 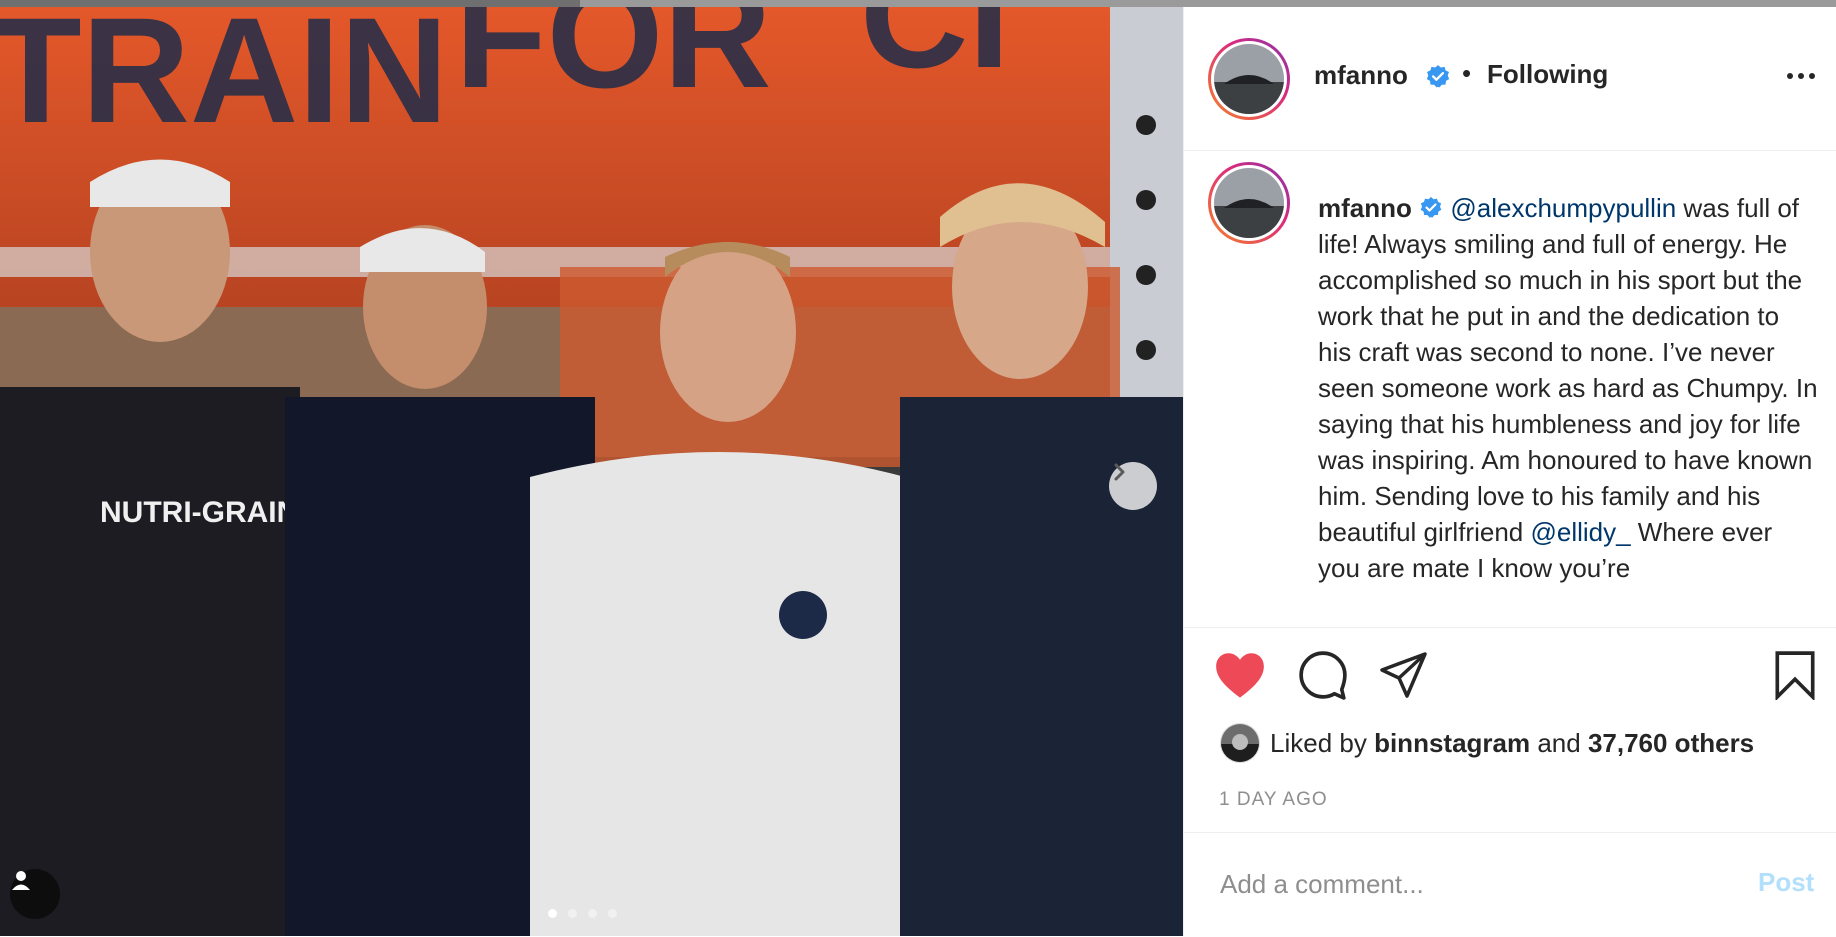 I want to click on likes-summary: Liked by binnstagram and 37,760 others, so click(x=1487, y=743).